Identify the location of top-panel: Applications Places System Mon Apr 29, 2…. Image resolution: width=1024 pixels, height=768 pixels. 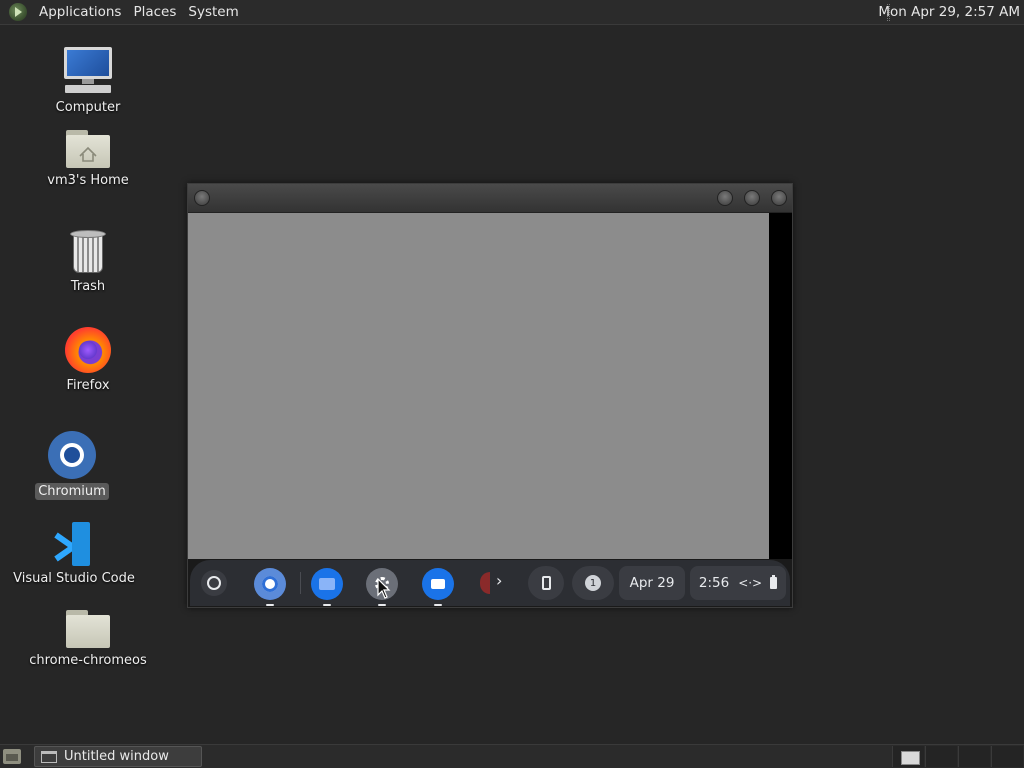
(512, 12).